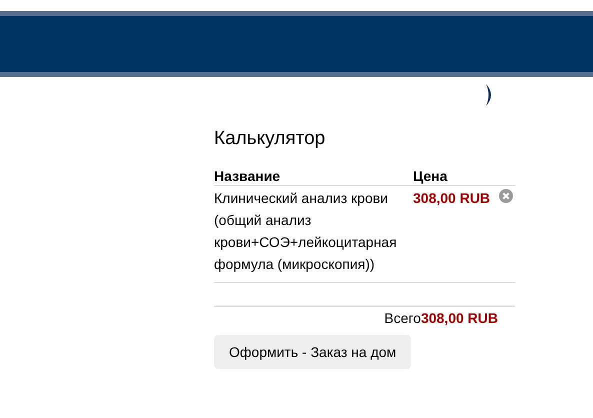  I want to click on item-name: Клинический анализ крови (общий анализ крови+СОЭ+лейкоцитарная формула (микроскопия)), so click(306, 231).